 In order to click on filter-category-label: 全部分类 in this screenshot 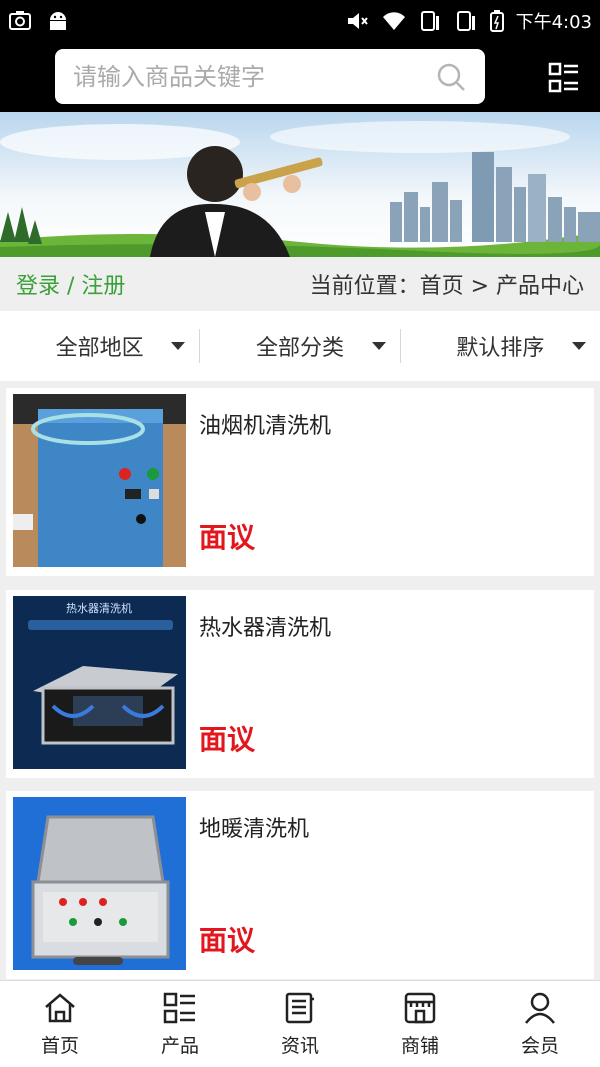, I will do `click(299, 348)`.